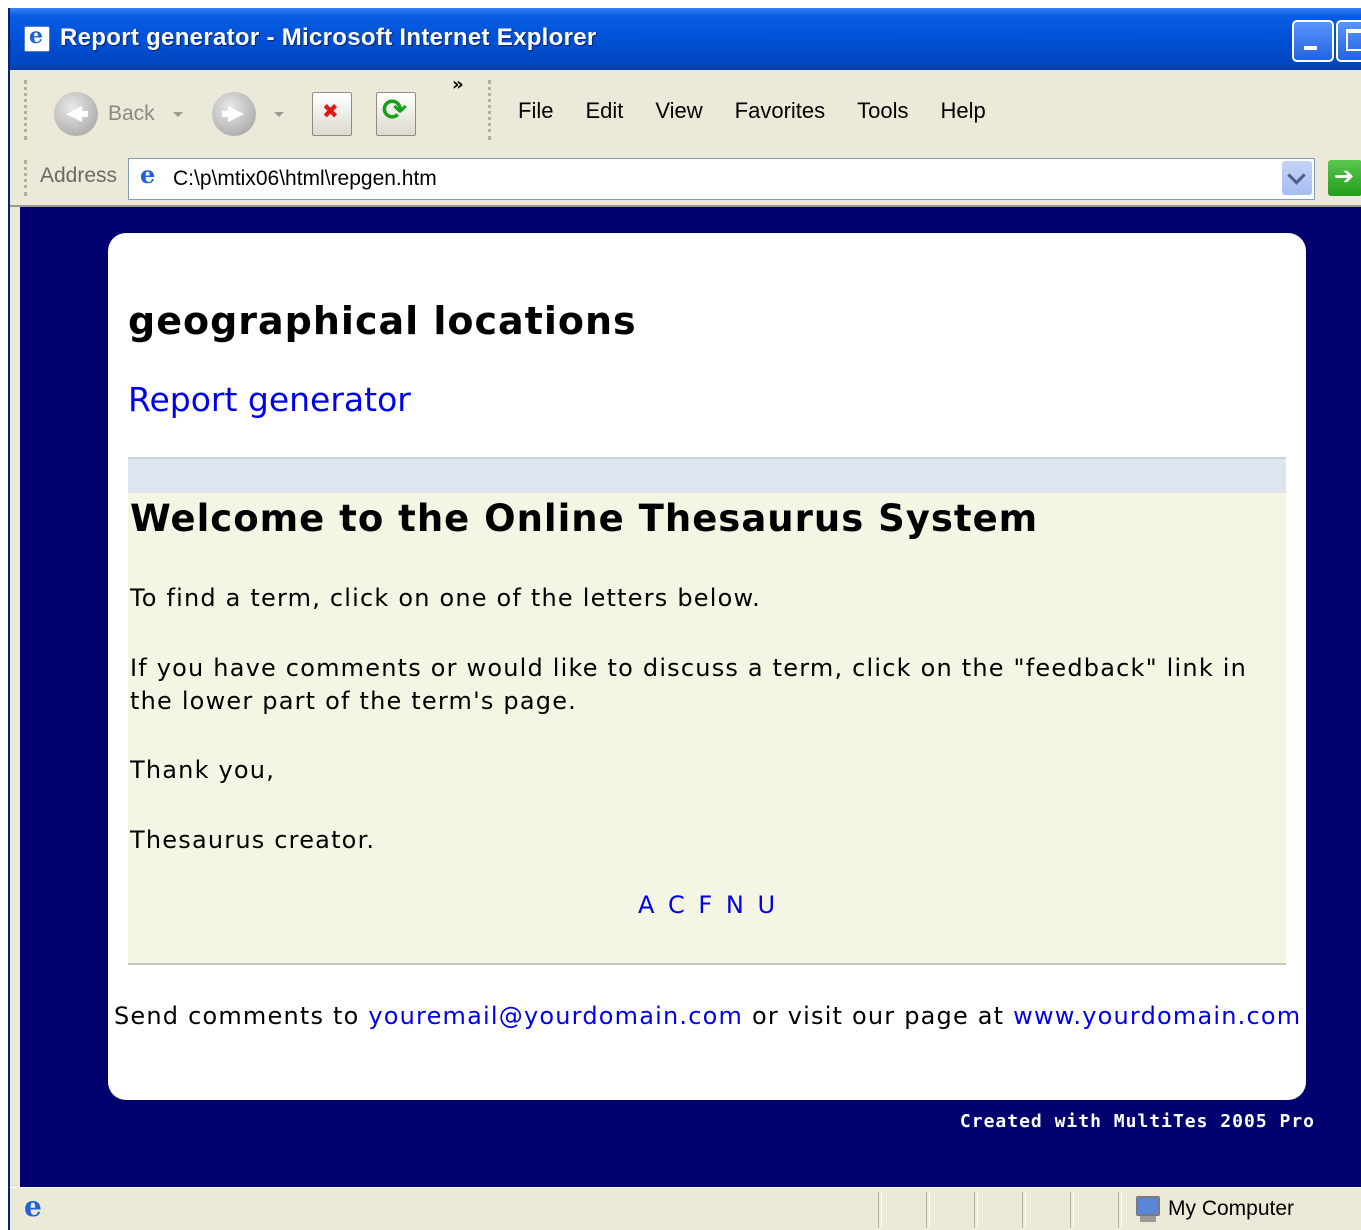 This screenshot has height=1230, width=1361. What do you see at coordinates (1147, 1209) in the screenshot?
I see `my-computer-icon` at bounding box center [1147, 1209].